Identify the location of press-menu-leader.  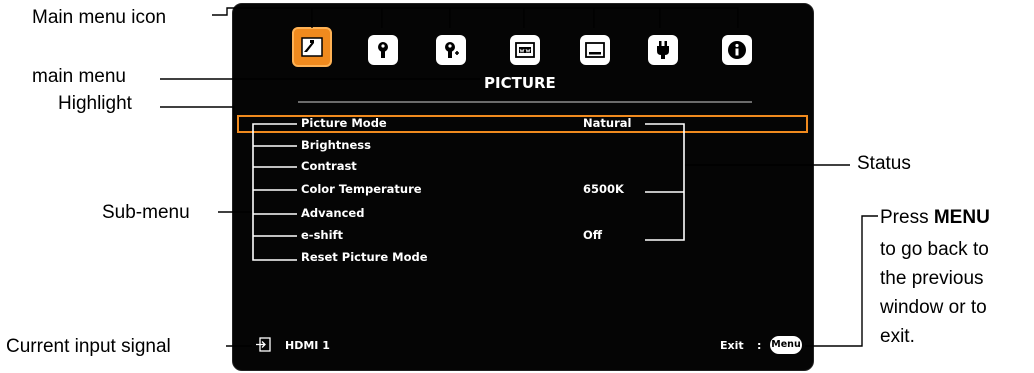
(841, 281).